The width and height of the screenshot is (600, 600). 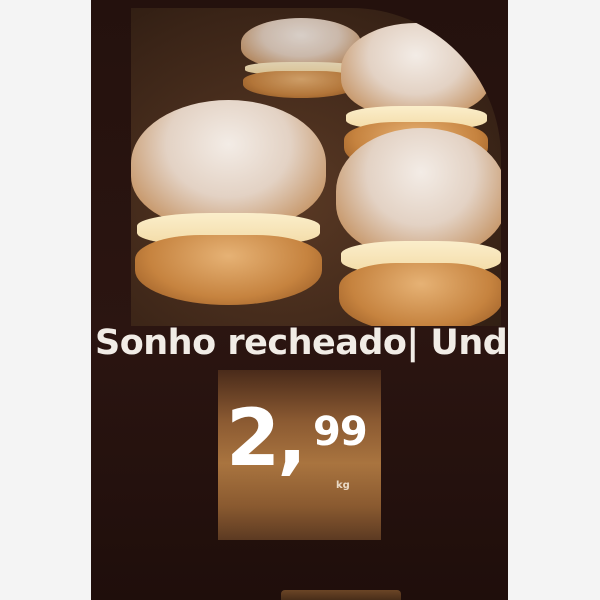 I want to click on product-name: Sonho recheado| Und, so click(x=301, y=343).